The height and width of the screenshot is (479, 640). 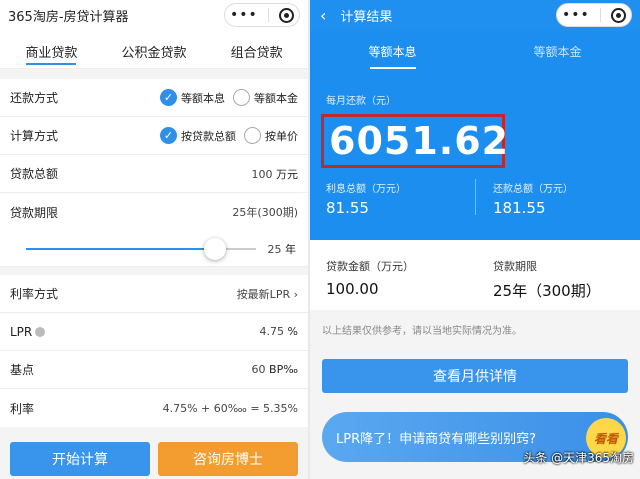 I want to click on option-equal-principal: 等额本金, so click(x=265, y=97).